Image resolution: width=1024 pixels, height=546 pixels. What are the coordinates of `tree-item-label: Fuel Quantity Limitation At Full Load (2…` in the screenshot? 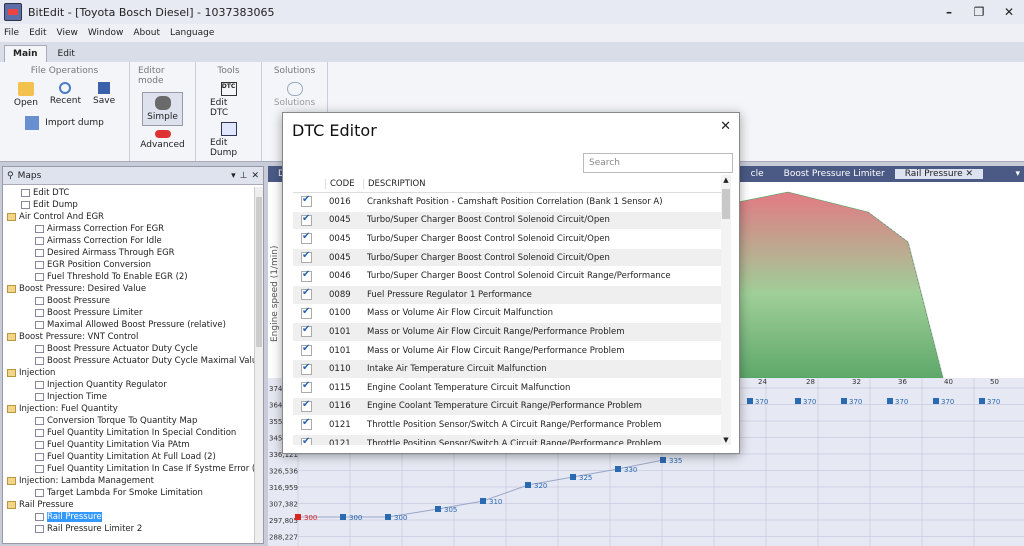 It's located at (131, 457).